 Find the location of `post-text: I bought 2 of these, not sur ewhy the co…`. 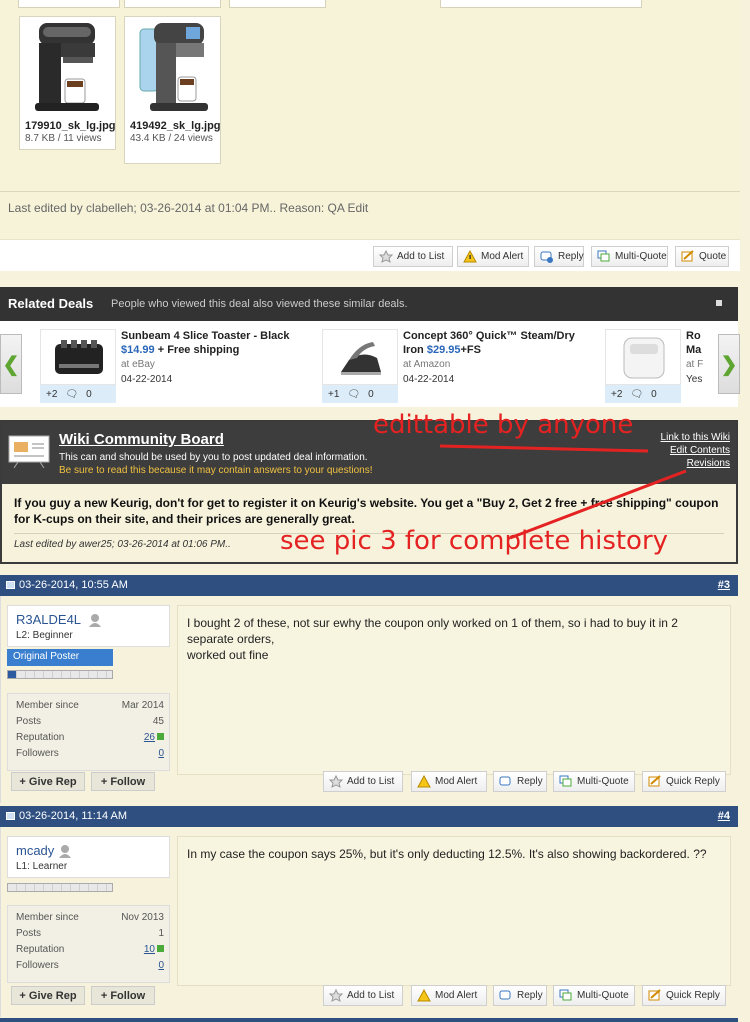

post-text: I bought 2 of these, not sur ewhy the co… is located at coordinates (432, 631).